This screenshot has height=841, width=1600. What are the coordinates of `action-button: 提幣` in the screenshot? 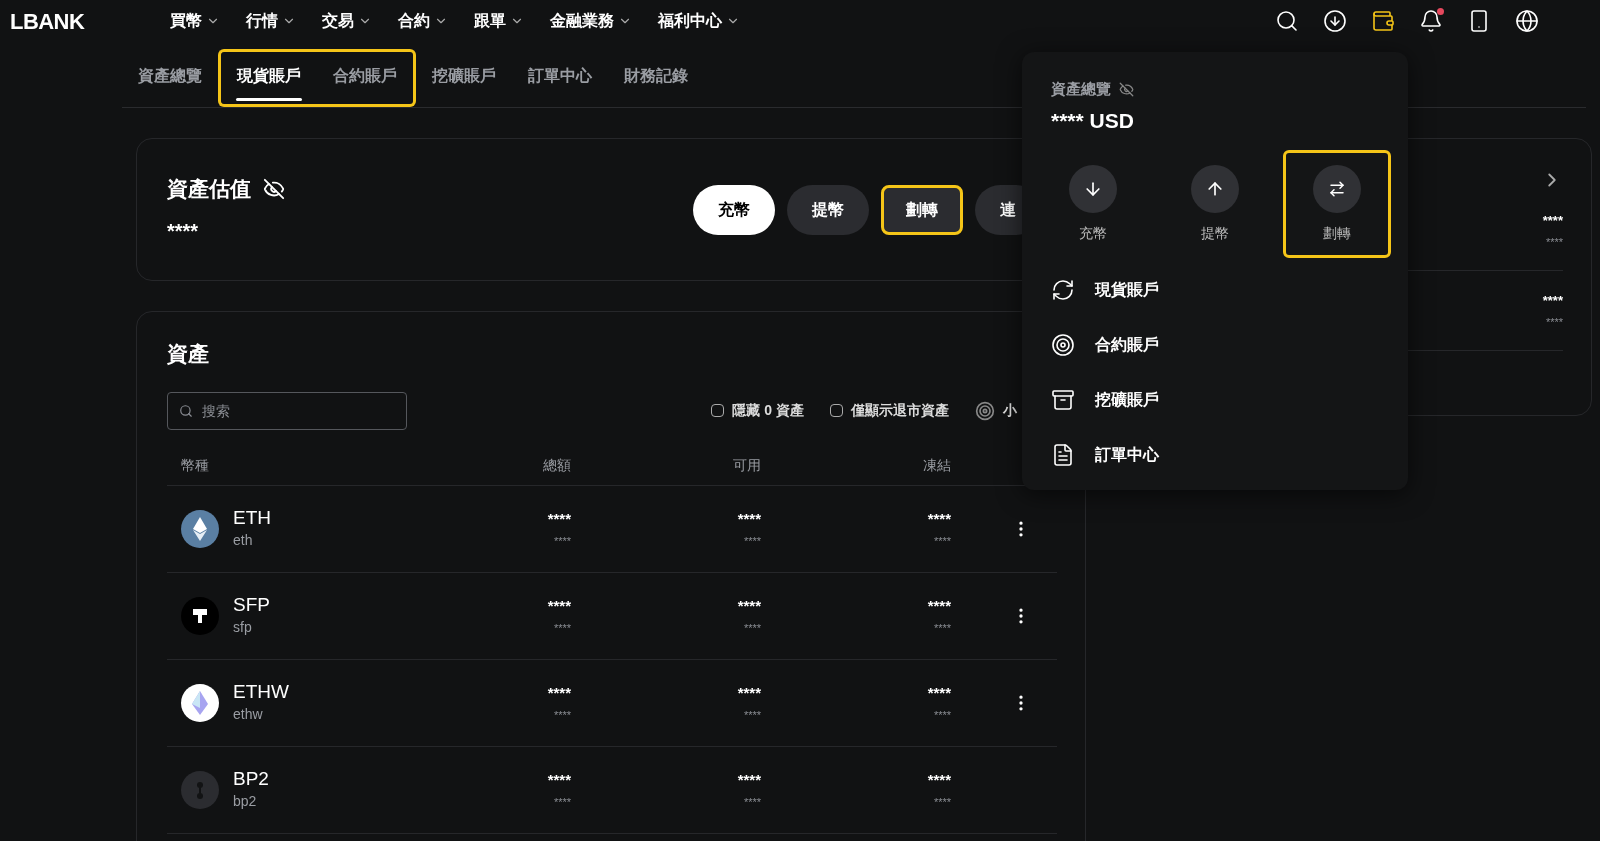 It's located at (828, 209).